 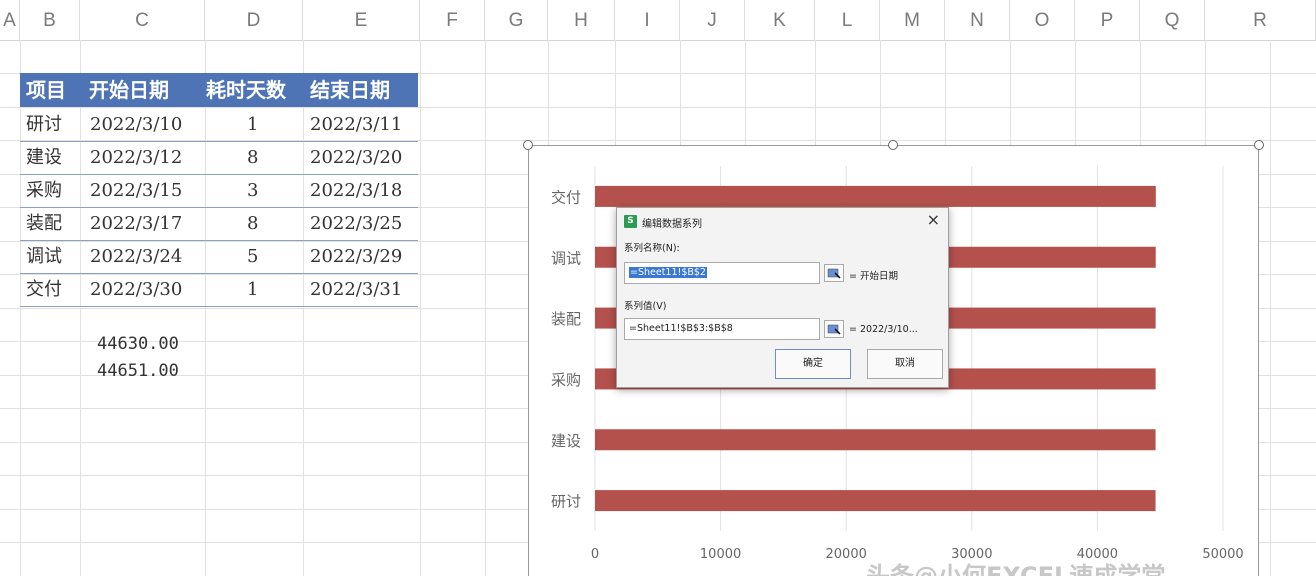 I want to click on close-icon: ×, so click(x=933, y=220).